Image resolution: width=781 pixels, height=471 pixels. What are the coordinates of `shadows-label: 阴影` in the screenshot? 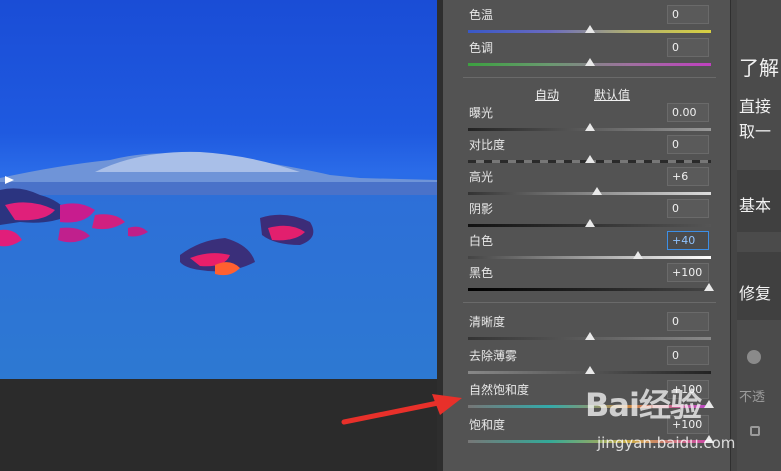 It's located at (481, 209).